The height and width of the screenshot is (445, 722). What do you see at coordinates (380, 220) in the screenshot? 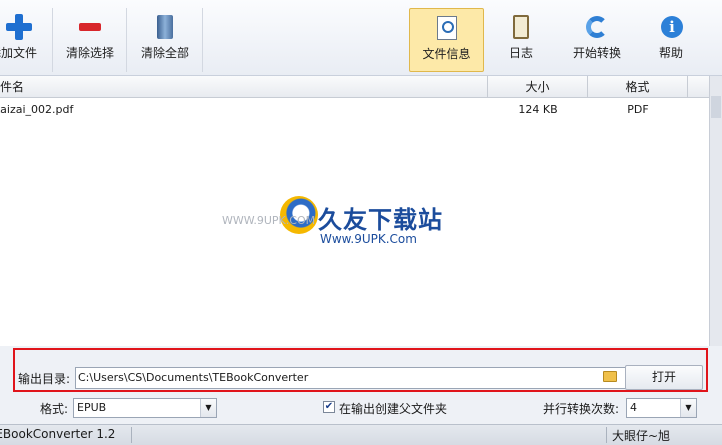
I see `watermark-title: 久友下载站` at bounding box center [380, 220].